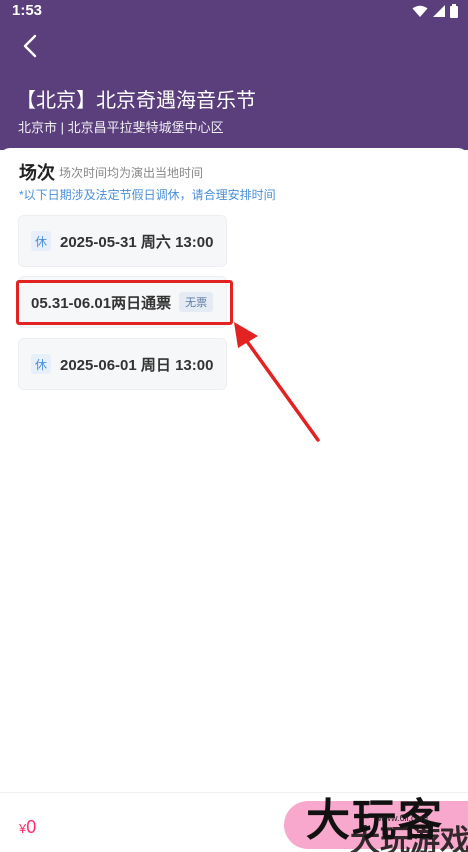 This screenshot has height=852, width=468. I want to click on session-option: 休 2025-05-31 周六 13:00, so click(122, 241).